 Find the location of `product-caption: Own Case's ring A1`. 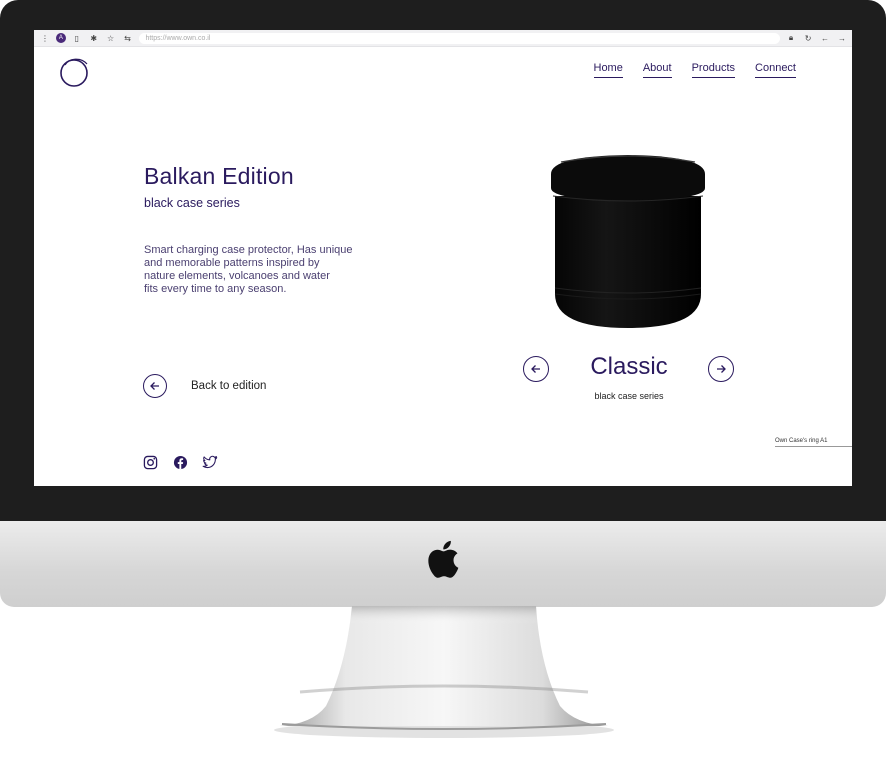

product-caption: Own Case's ring A1 is located at coordinates (801, 441).